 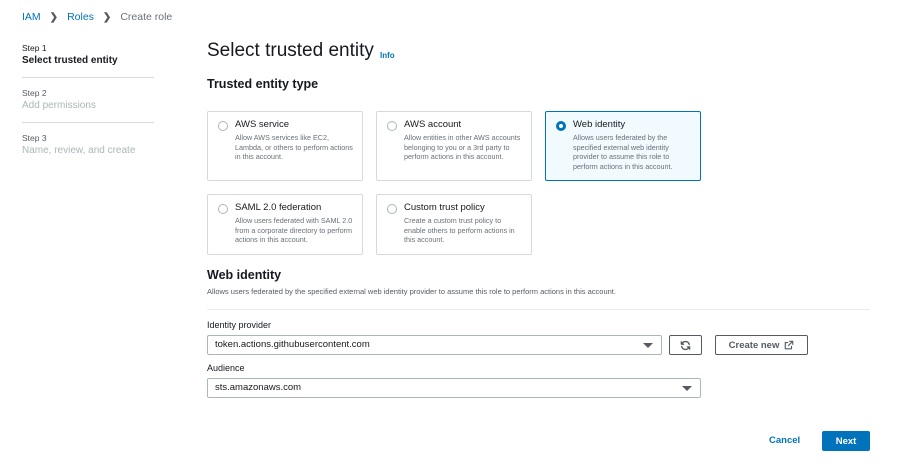 I want to click on wizard-step-3: Step 3 Name, review, and create, so click(x=88, y=149).